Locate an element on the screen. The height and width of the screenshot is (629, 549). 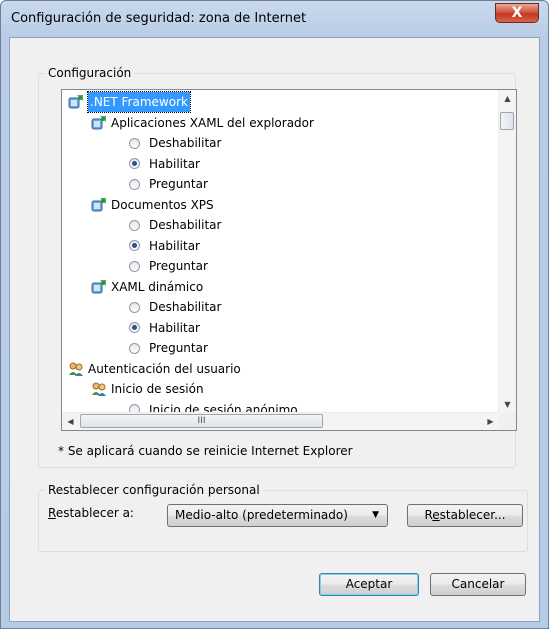
tree-category-label: .NET Framework is located at coordinates (139, 102).